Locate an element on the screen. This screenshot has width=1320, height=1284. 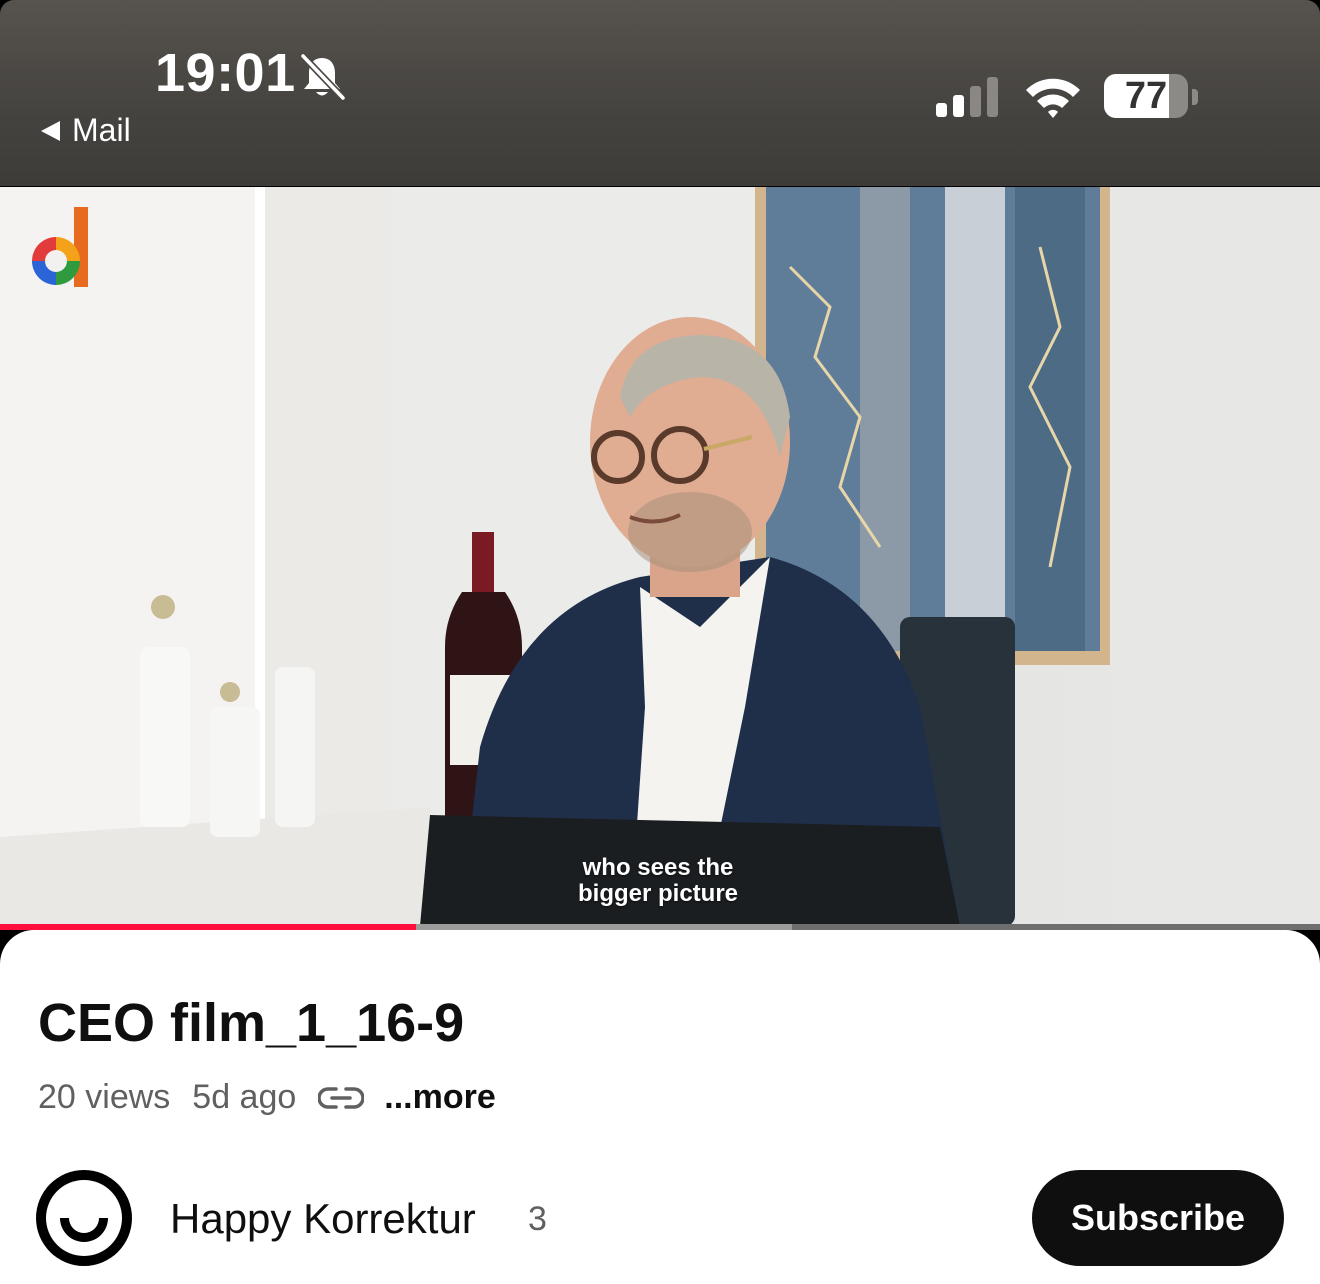
caption-line-1: who sees the is located at coordinates (658, 867).